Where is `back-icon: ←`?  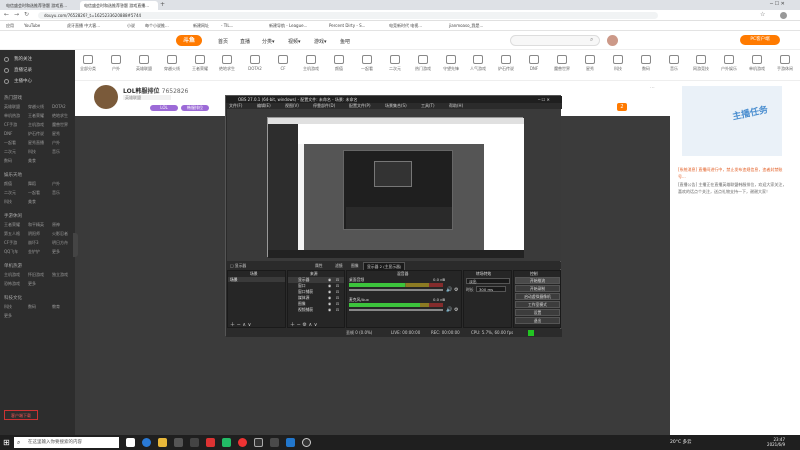
back-icon: ← is located at coordinates (6, 15).